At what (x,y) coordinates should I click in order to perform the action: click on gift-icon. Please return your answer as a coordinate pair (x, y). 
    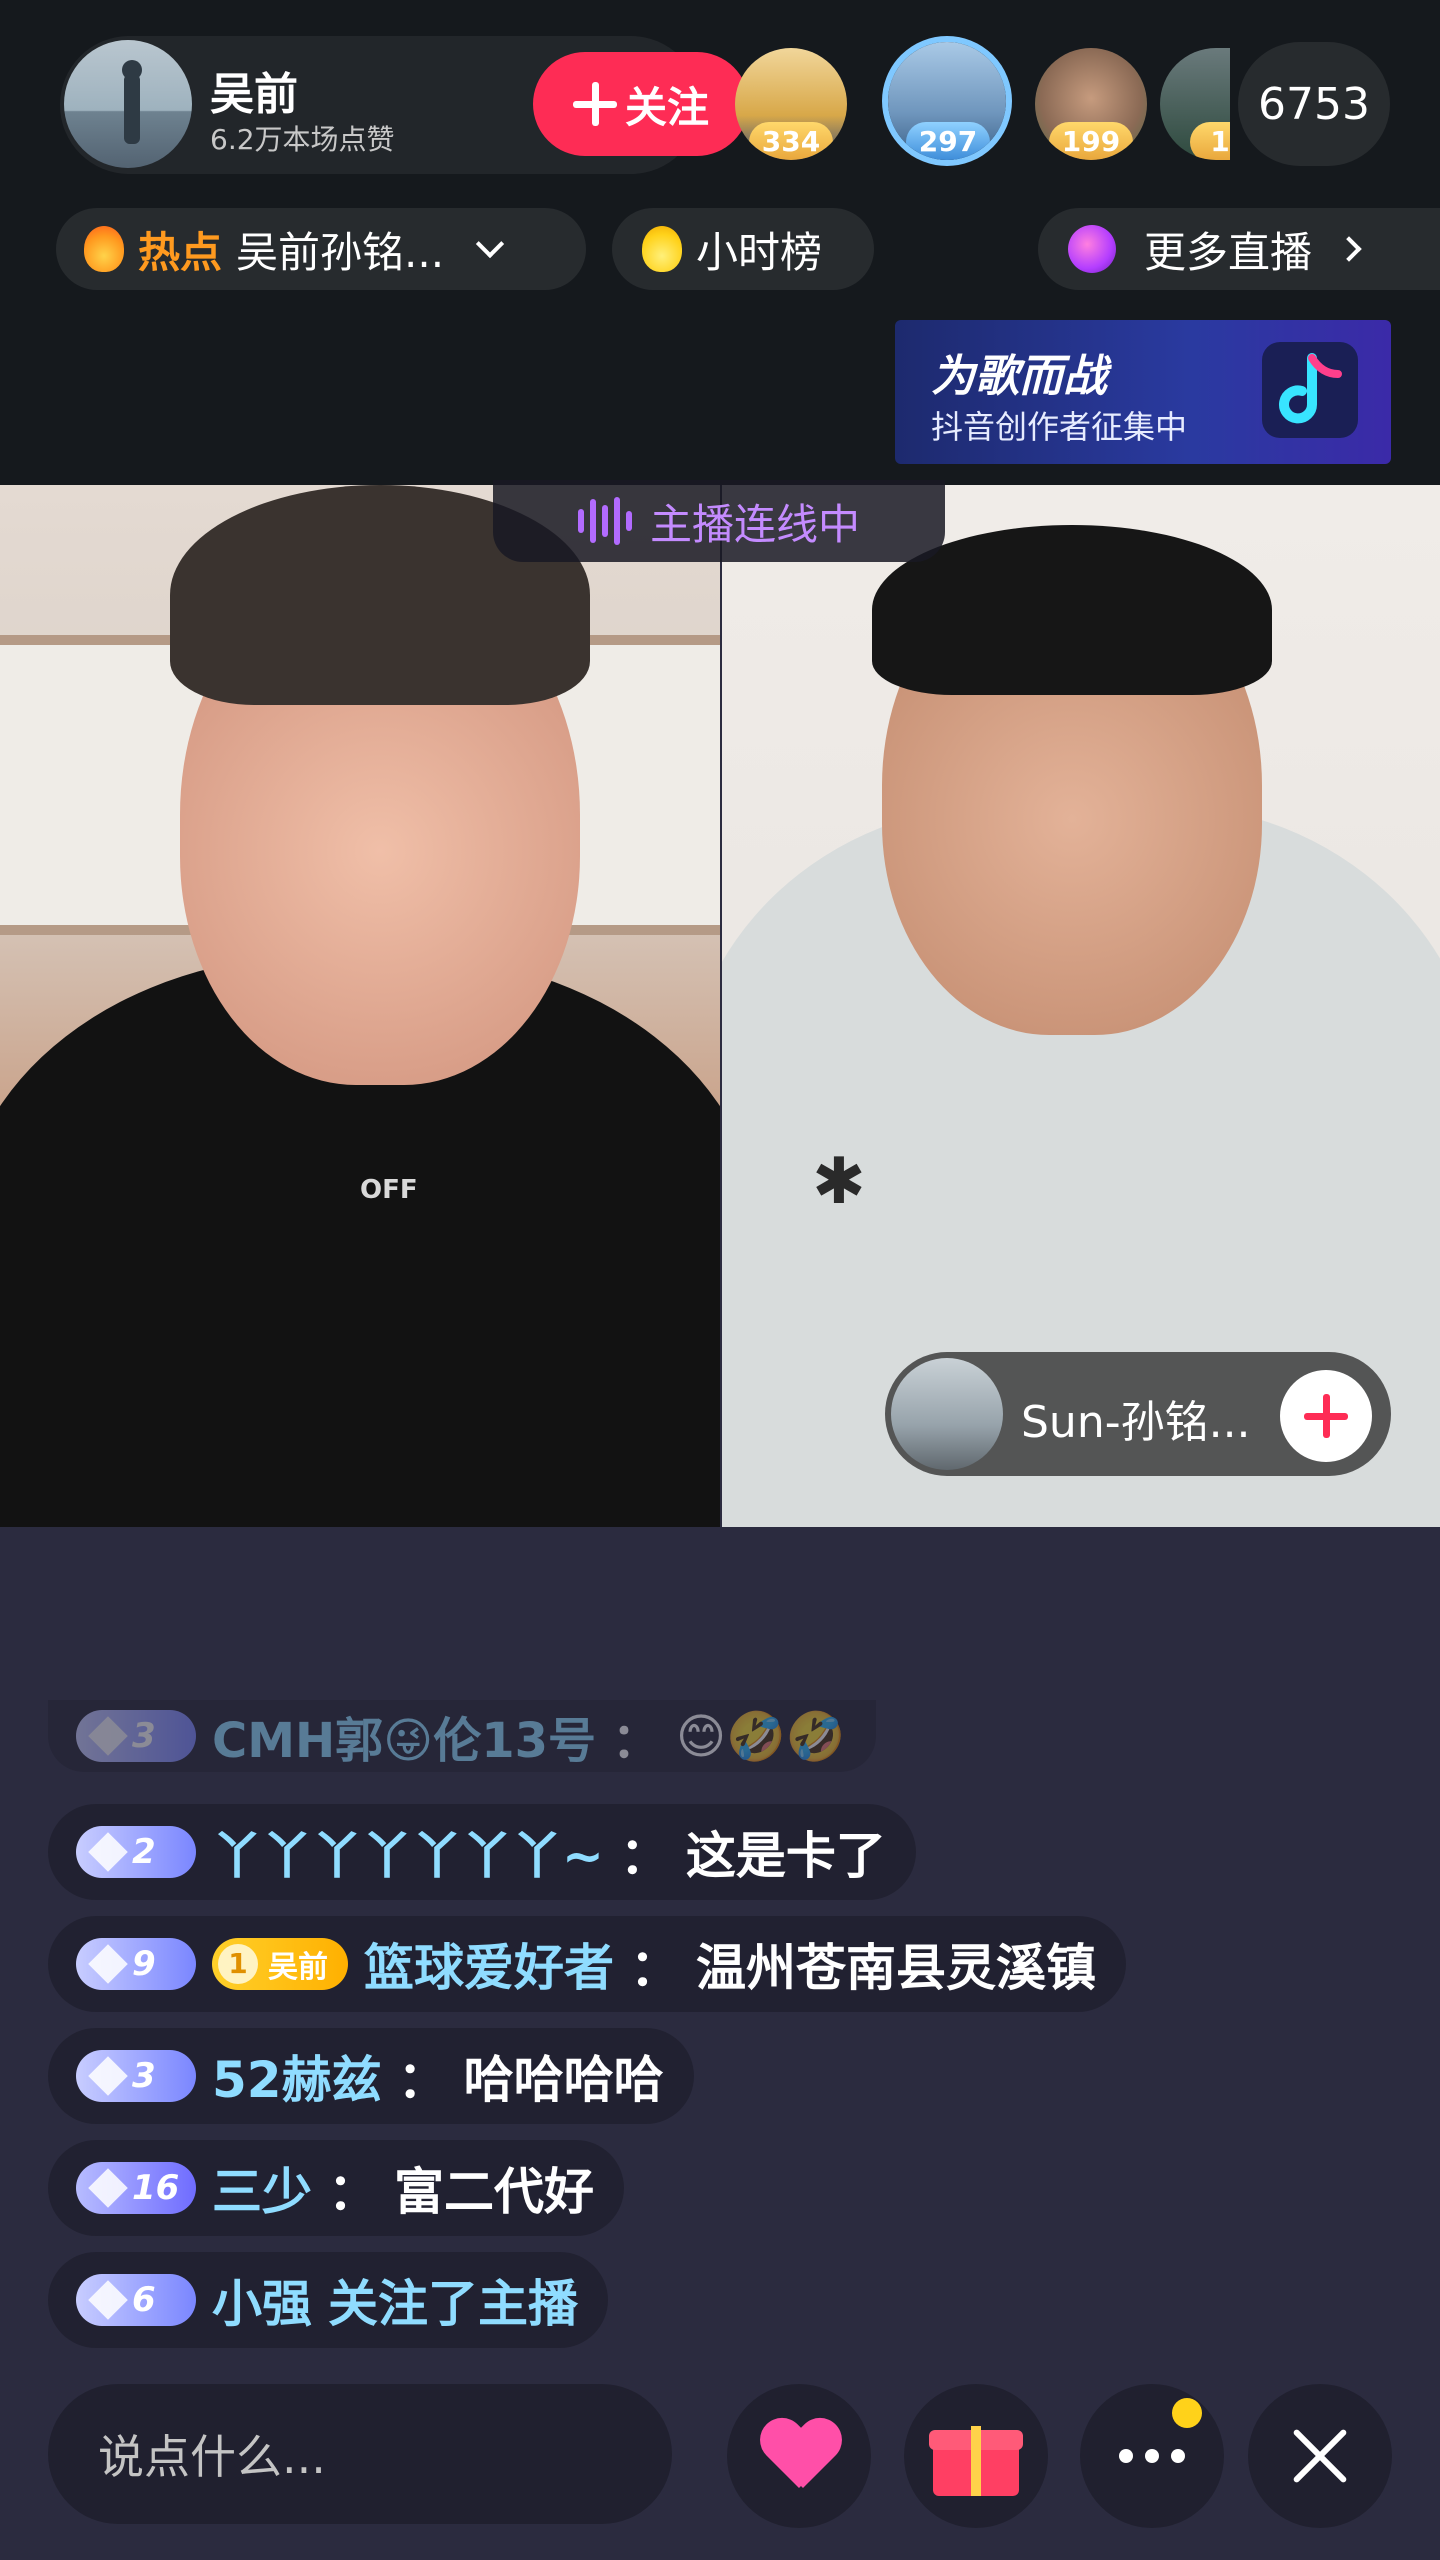
    Looking at the image, I should click on (976, 2456).